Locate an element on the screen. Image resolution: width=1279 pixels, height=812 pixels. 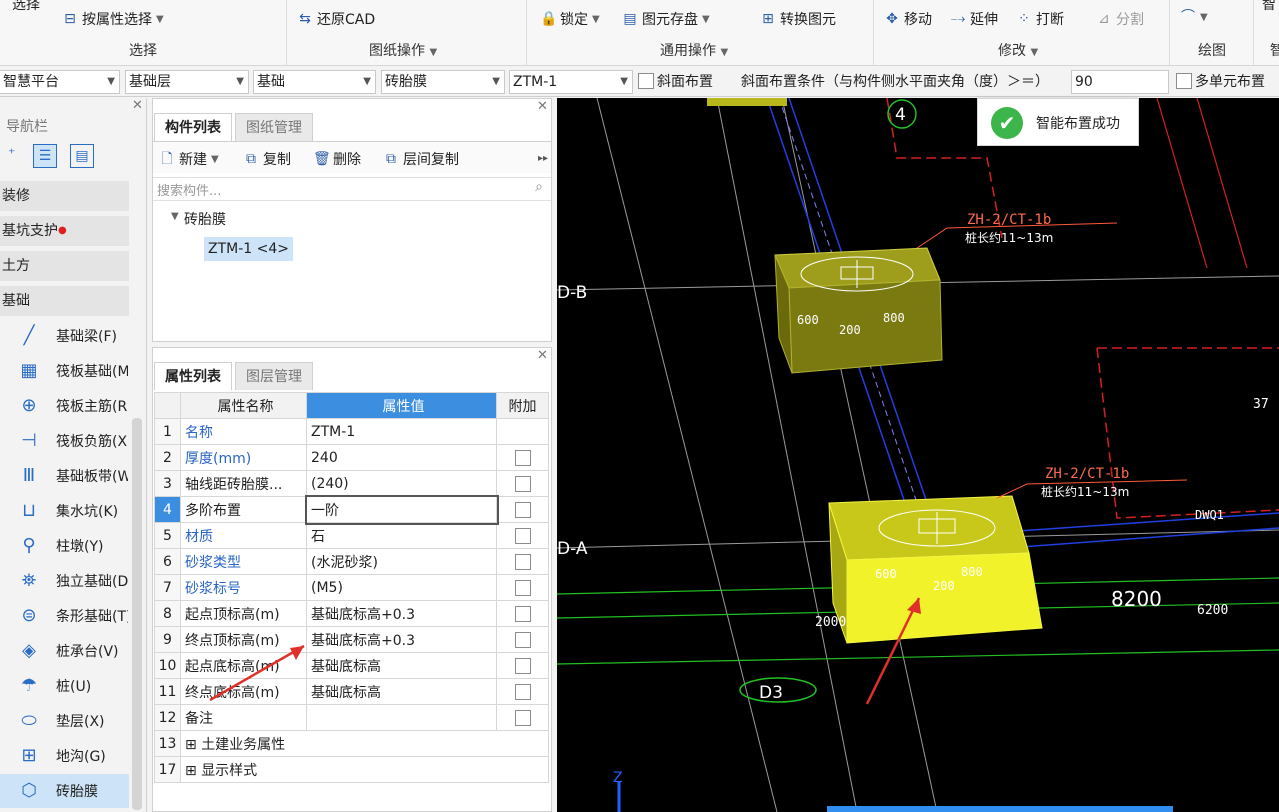
nav-item: ╱ 基础梁(F) is located at coordinates (64, 336).